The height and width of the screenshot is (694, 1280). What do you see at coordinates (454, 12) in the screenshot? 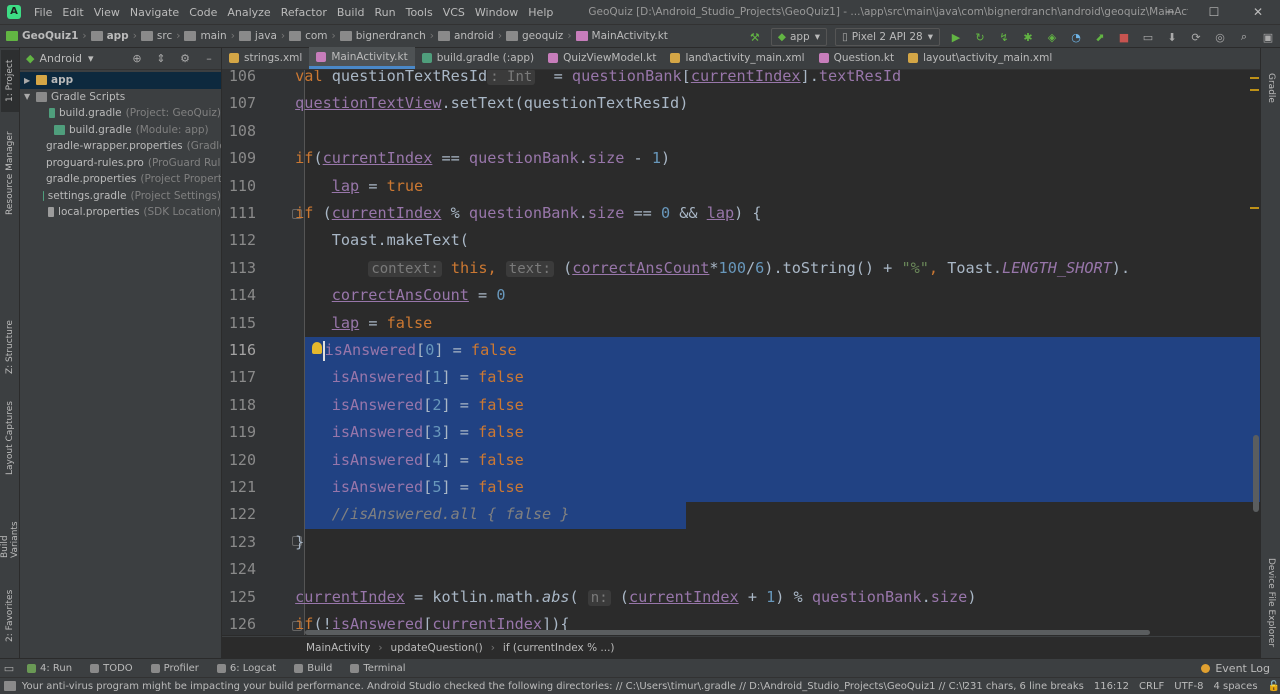
I see `menu-vcs: VCS` at bounding box center [454, 12].